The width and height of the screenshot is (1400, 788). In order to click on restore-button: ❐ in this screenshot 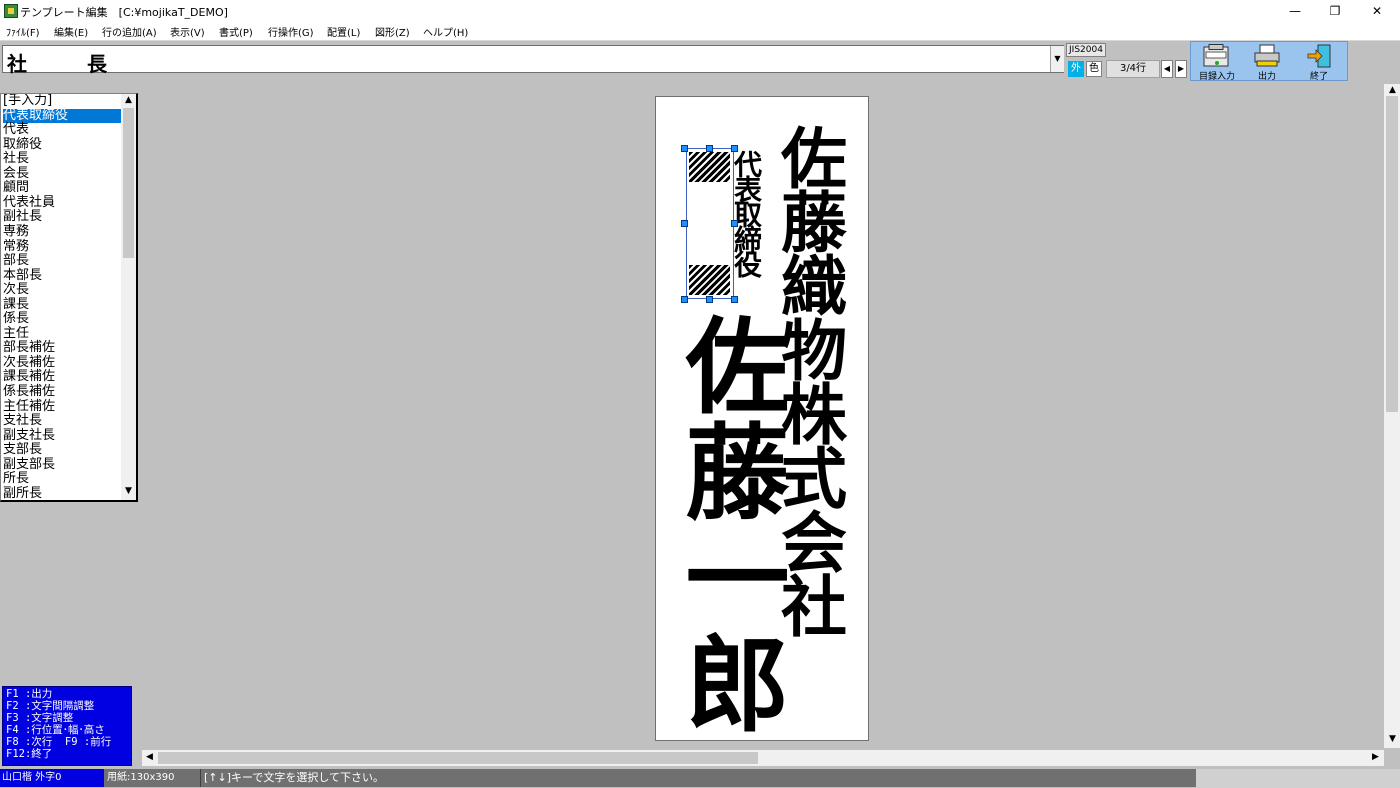, I will do `click(1335, 11)`.